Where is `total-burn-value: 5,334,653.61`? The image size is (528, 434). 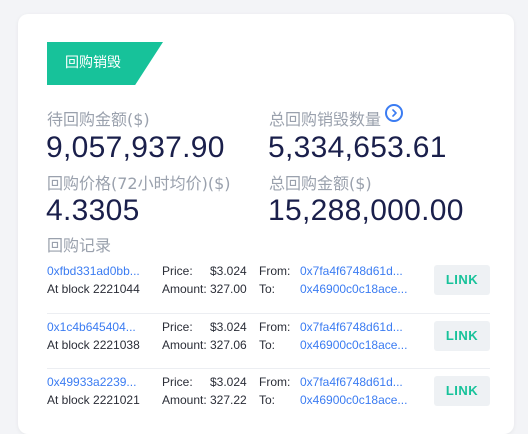
total-burn-value: 5,334,653.61 is located at coordinates (357, 147).